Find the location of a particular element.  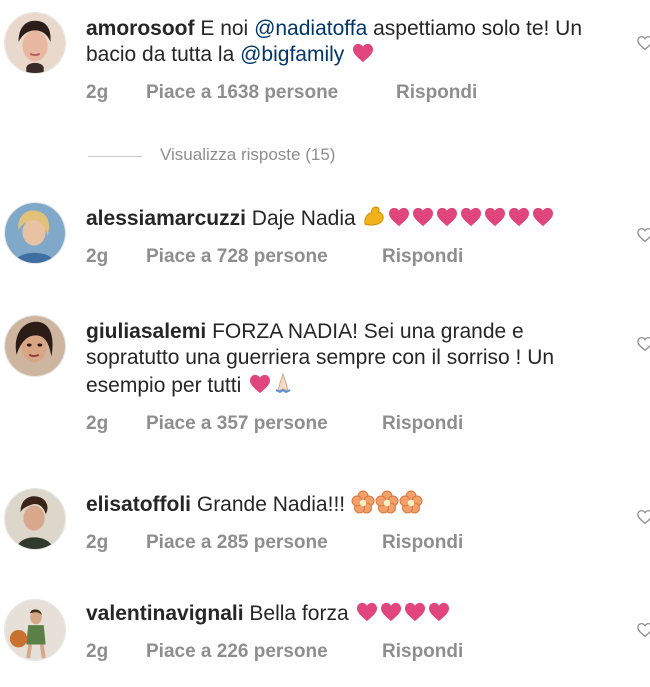

flexed-biceps-emoji is located at coordinates (373, 216).